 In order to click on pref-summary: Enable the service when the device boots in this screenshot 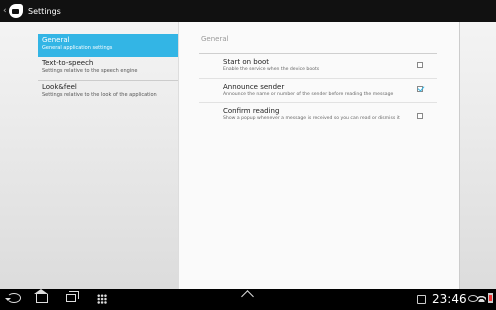, I will do `click(271, 69)`.